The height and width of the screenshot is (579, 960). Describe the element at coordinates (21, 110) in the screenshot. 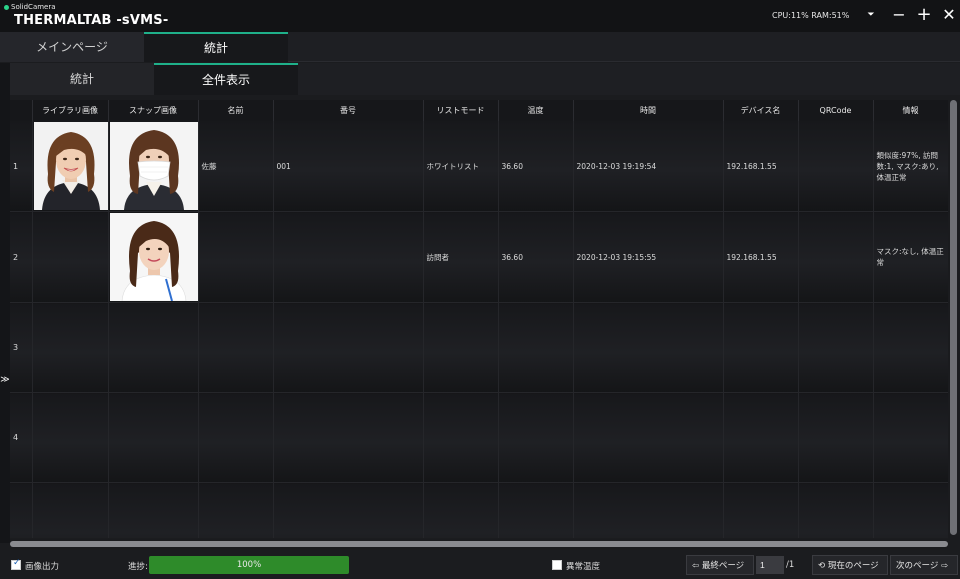

I see `col-header-index` at that location.